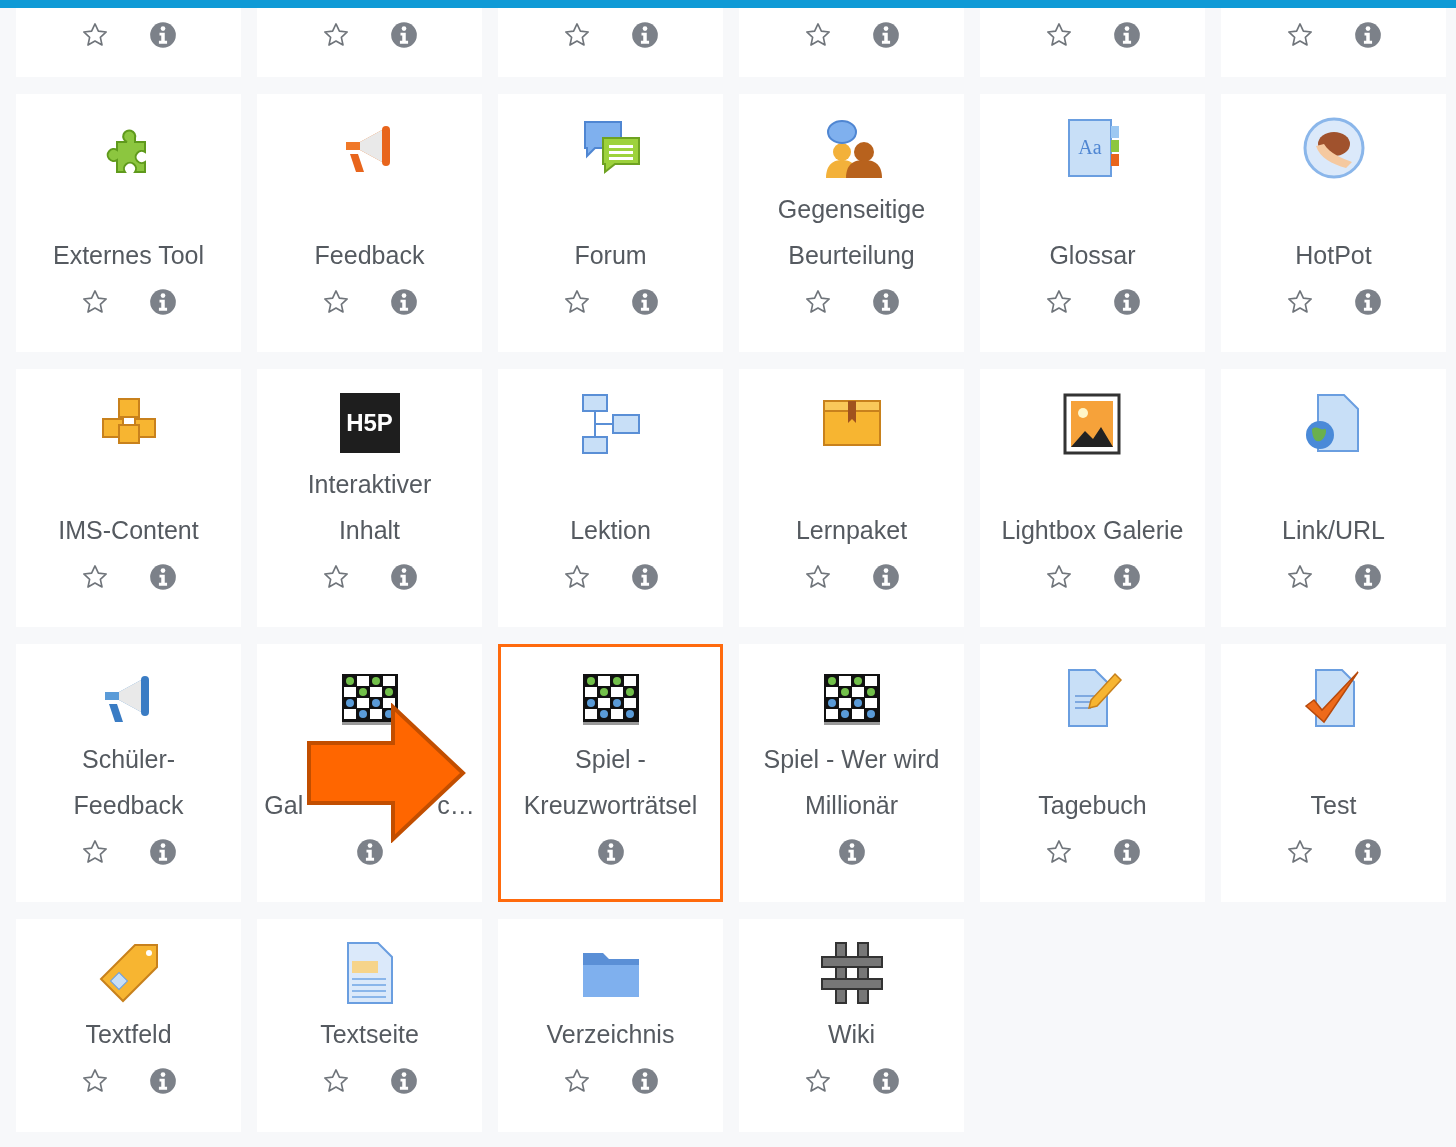 This screenshot has width=1456, height=1147. Describe the element at coordinates (128, 782) in the screenshot. I see `activity-name: Schüler-Feedback` at that location.